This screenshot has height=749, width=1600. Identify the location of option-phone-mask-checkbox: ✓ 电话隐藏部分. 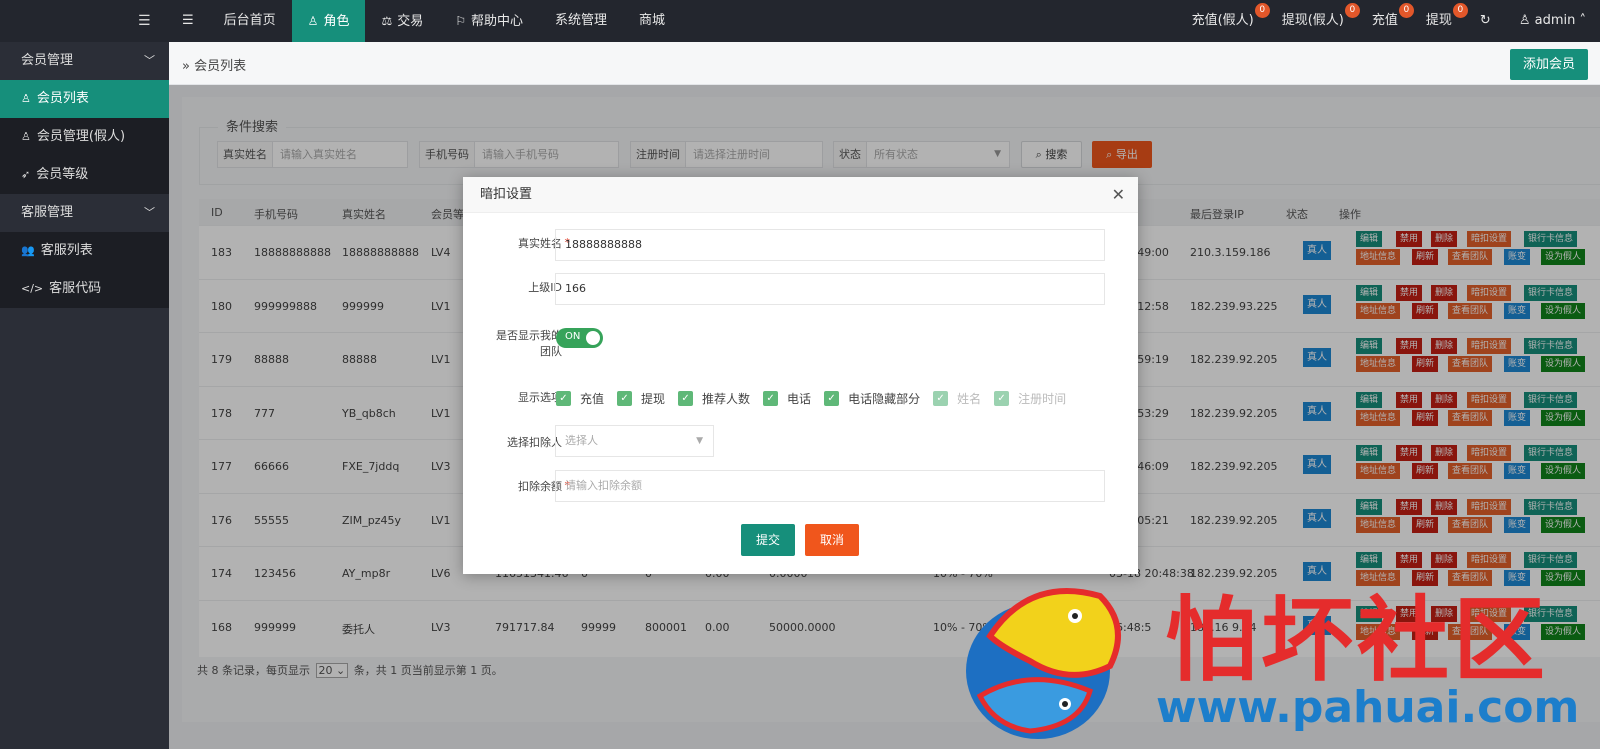
(872, 398).